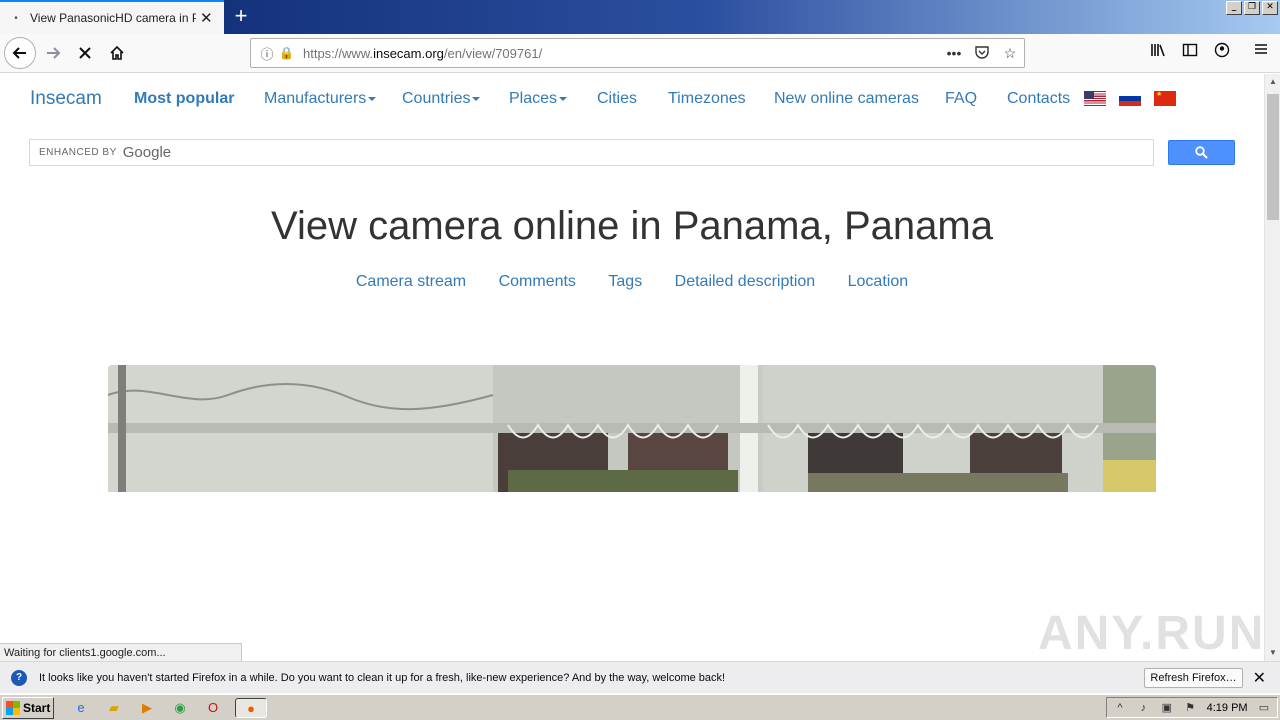 This screenshot has height=720, width=1280. What do you see at coordinates (315, 98) in the screenshot?
I see `nav-manufacturers-label: Manufacturers` at bounding box center [315, 98].